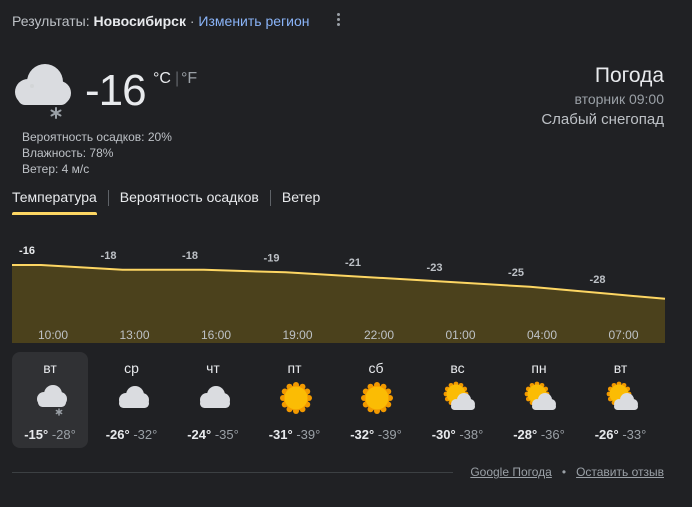 The width and height of the screenshot is (692, 507). Describe the element at coordinates (232, 472) in the screenshot. I see `footer-divider` at that location.